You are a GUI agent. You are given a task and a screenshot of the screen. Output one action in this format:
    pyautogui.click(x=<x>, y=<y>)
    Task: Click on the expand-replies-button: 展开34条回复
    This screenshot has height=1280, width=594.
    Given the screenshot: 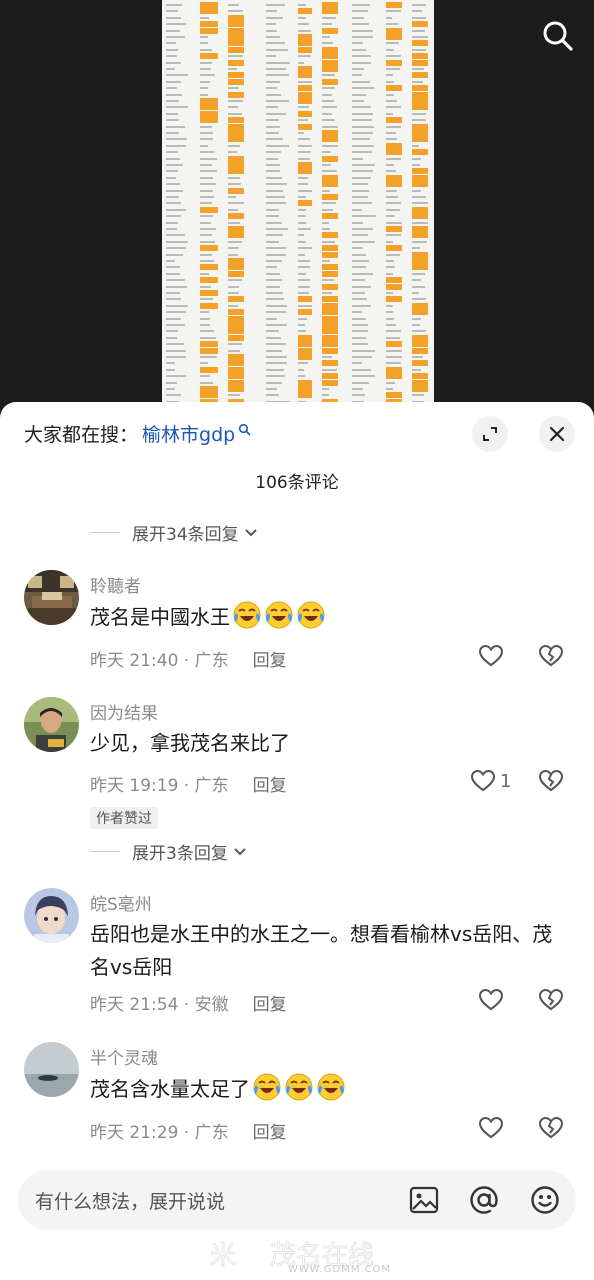 What is the action you would take?
    pyautogui.click(x=174, y=532)
    